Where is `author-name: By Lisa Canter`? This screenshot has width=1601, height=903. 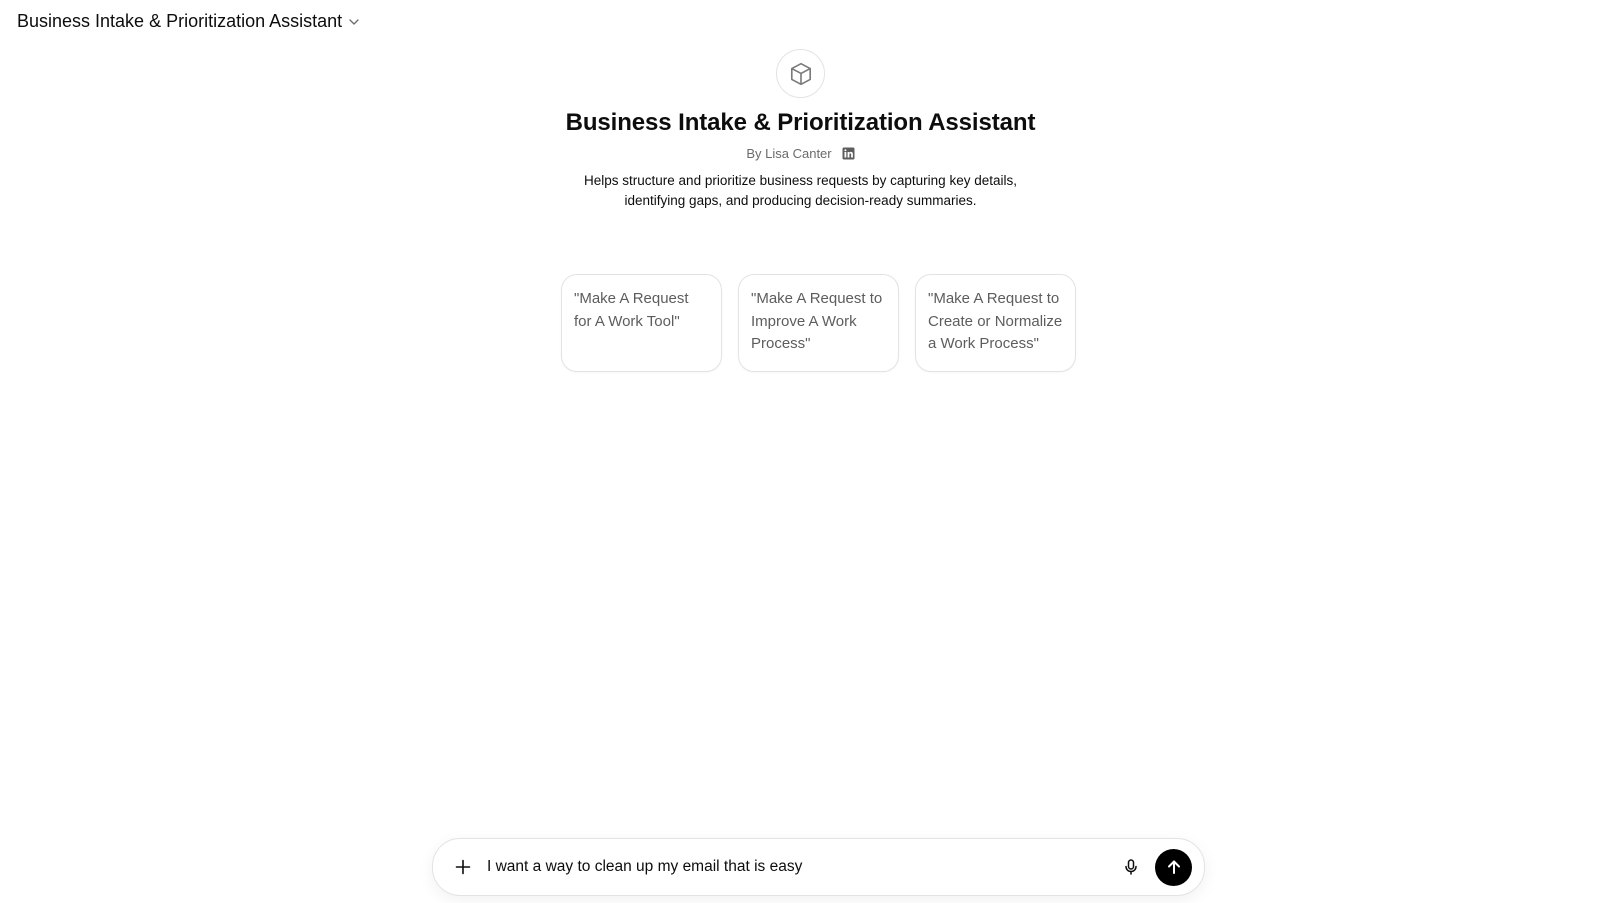
author-name: By Lisa Canter is located at coordinates (789, 153).